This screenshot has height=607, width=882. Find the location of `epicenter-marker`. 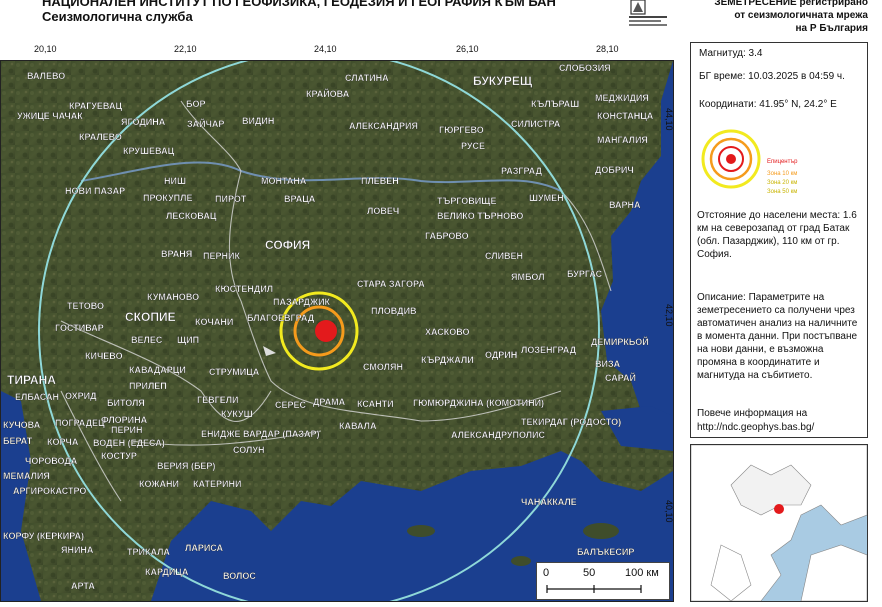

epicenter-marker is located at coordinates (326, 331).